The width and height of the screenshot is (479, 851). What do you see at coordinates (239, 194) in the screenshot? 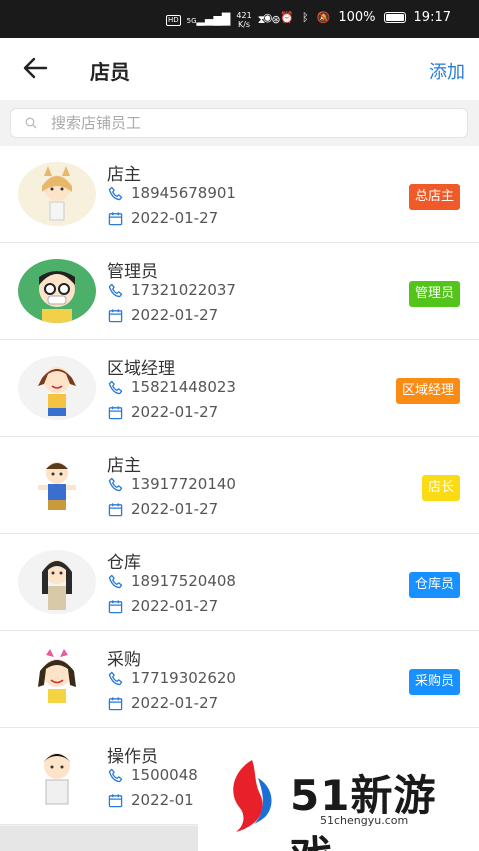
I see `staff-row: 店主 18945678901 2022-01-27 总店主` at bounding box center [239, 194].